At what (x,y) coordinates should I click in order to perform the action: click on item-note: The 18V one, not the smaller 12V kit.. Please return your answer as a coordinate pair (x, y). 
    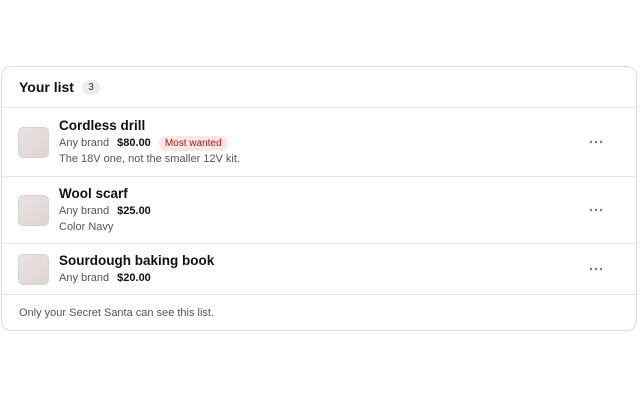
    Looking at the image, I should click on (149, 159).